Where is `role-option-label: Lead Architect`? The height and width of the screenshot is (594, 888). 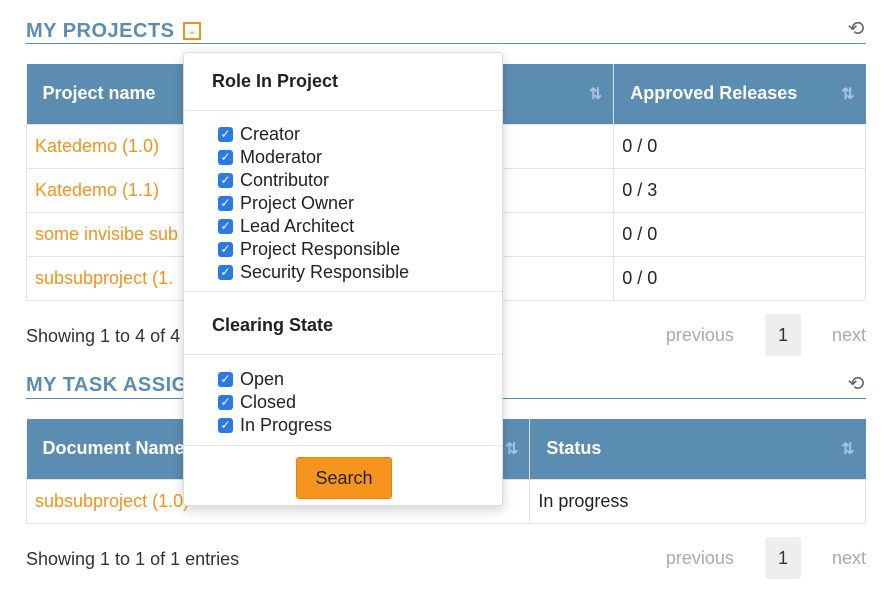
role-option-label: Lead Architect is located at coordinates (297, 226).